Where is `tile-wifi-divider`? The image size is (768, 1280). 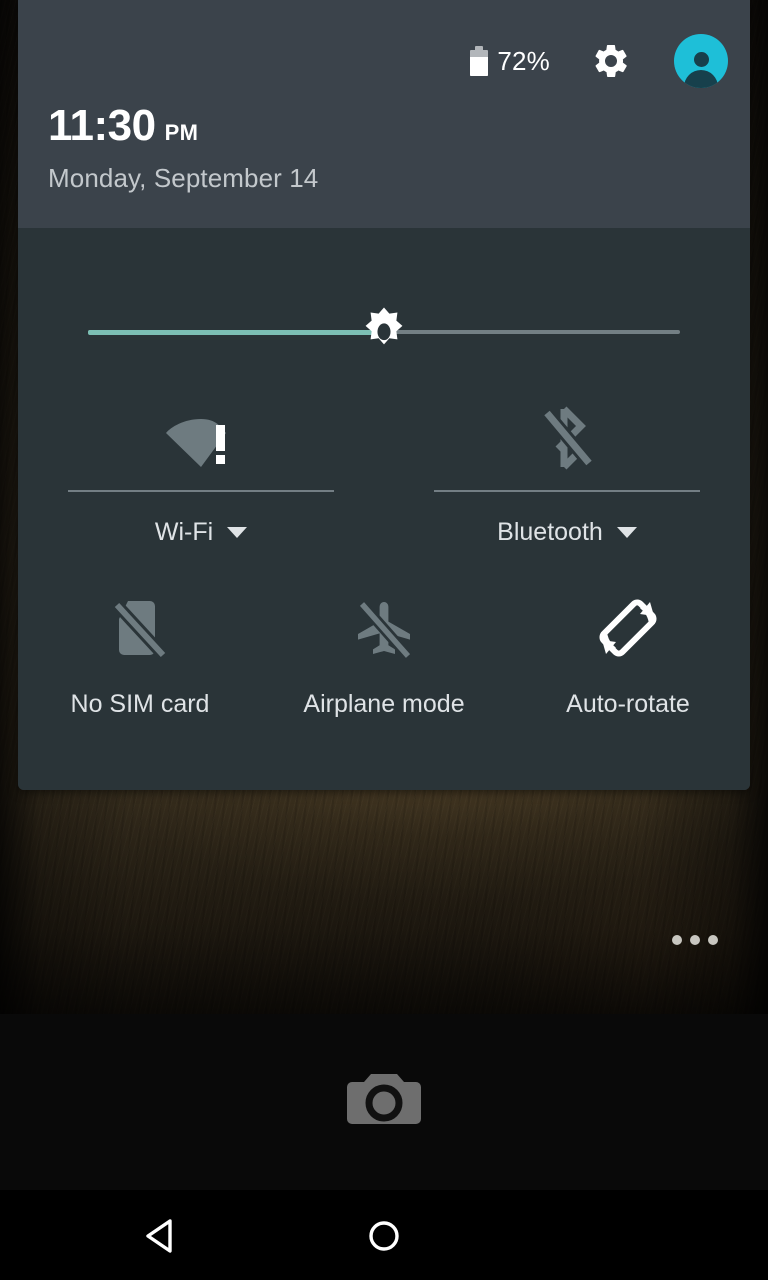 tile-wifi-divider is located at coordinates (201, 491).